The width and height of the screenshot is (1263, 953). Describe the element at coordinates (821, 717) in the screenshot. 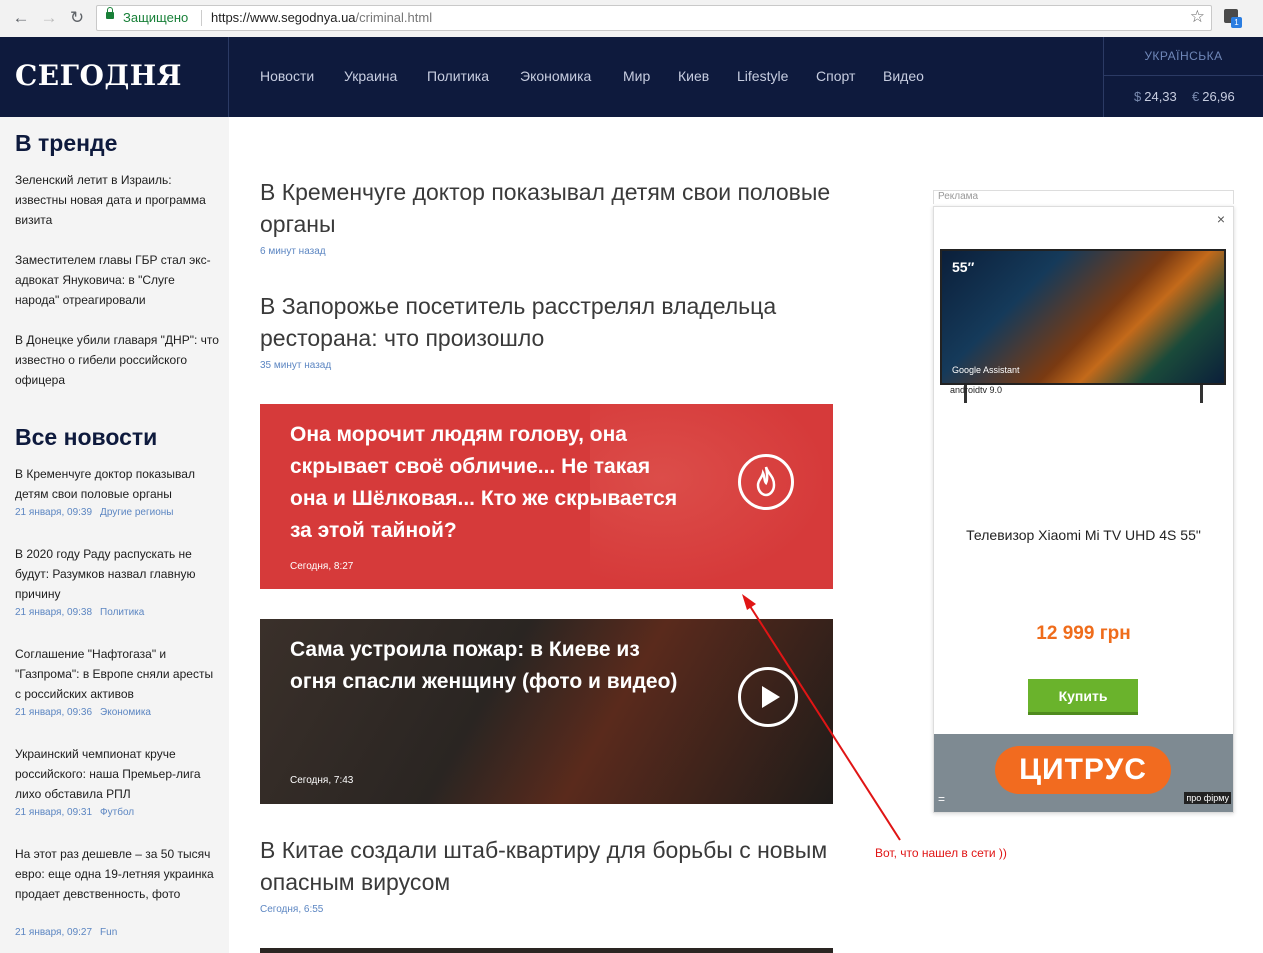

I see `annotation-arrow` at that location.